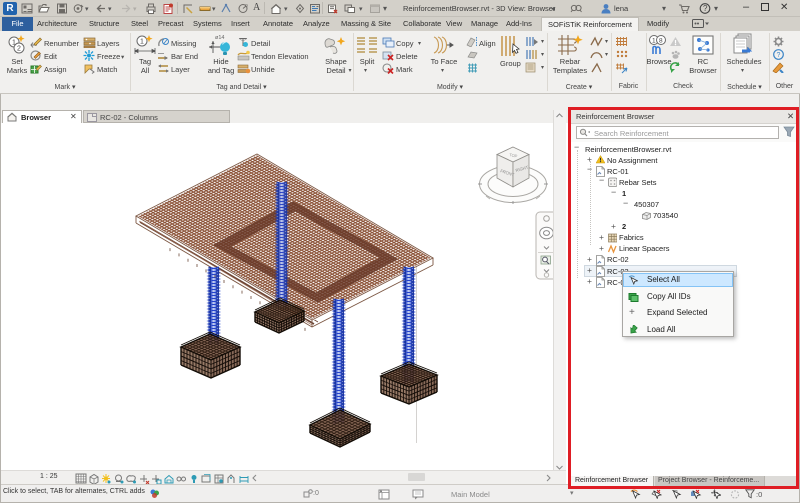 The image size is (800, 503). What do you see at coordinates (219, 38) in the screenshot?
I see `svg-text: ø14` at bounding box center [219, 38].